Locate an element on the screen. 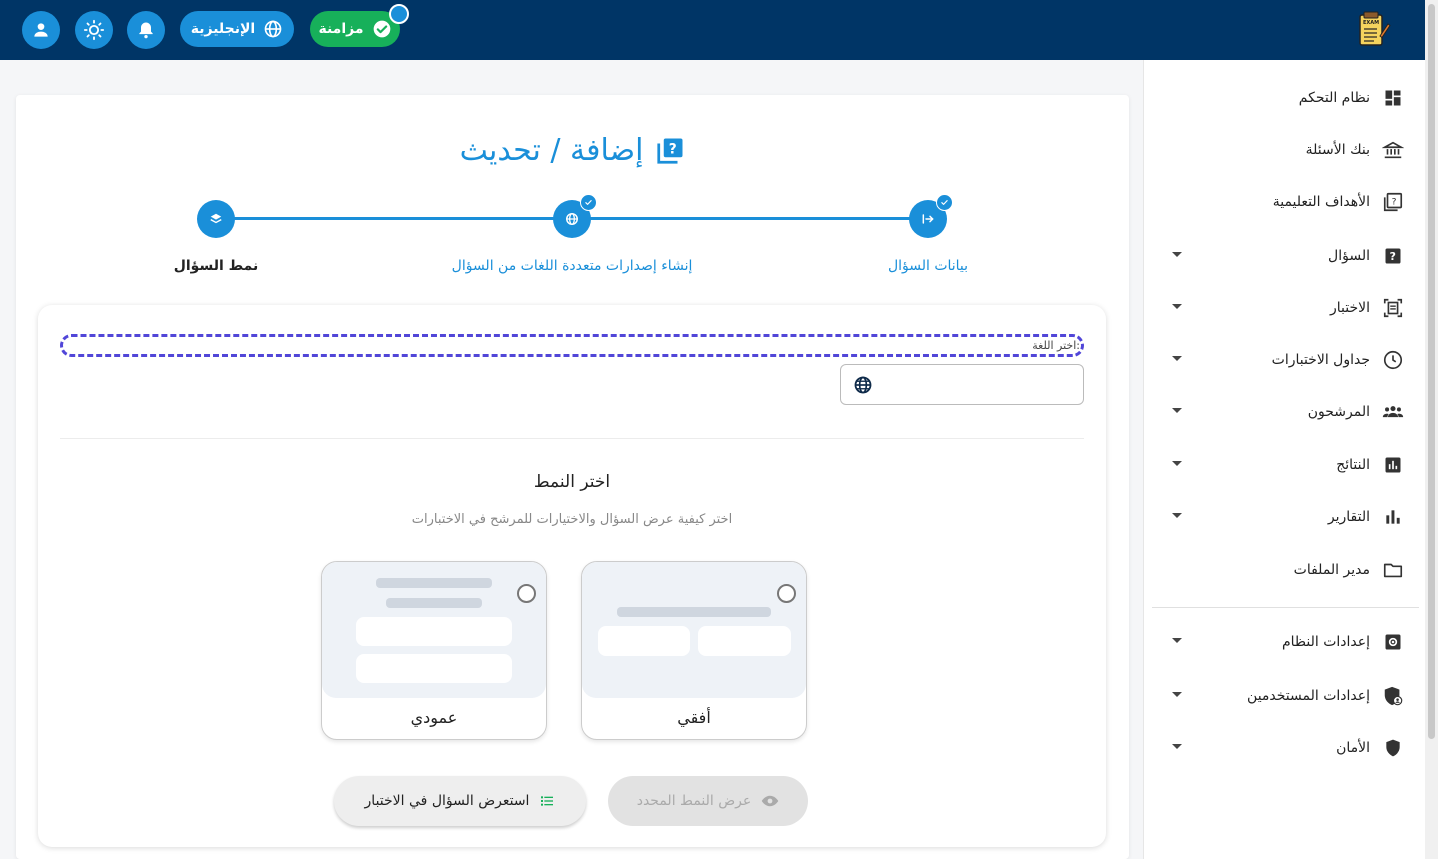 This screenshot has width=1438, height=859. sidebar-item-label: النتائج is located at coordinates (1353, 465).